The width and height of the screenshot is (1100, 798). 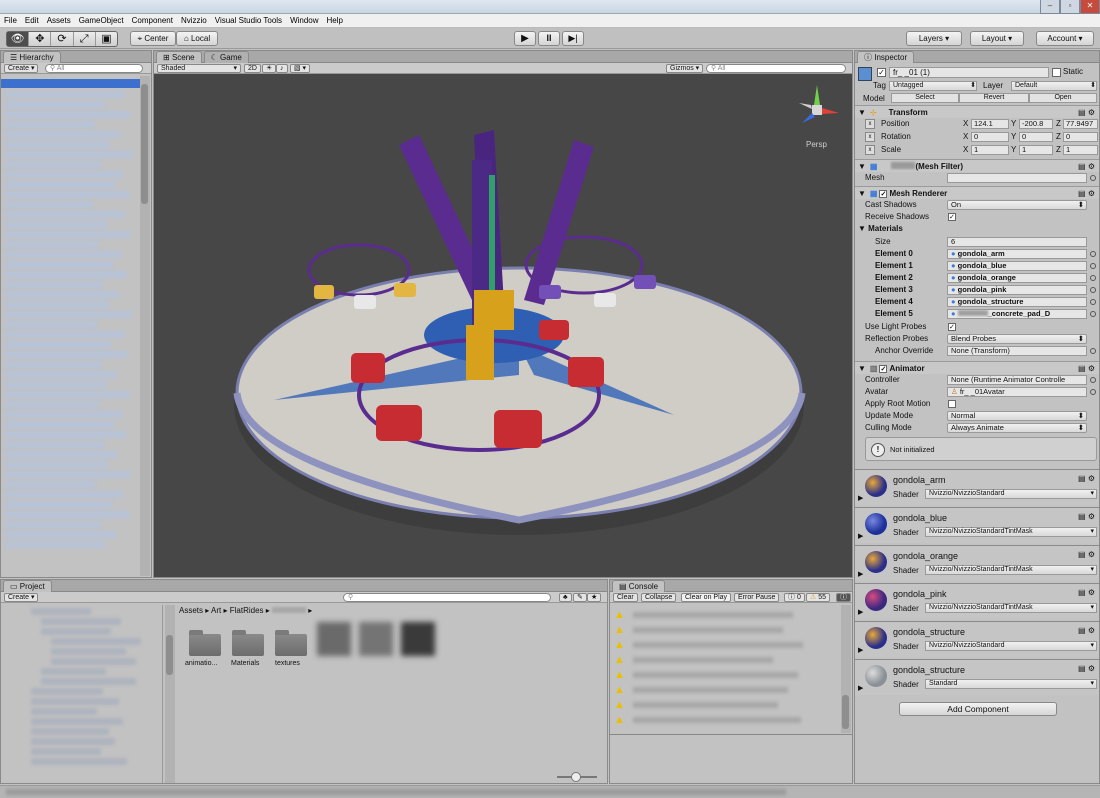 I want to click on menu-file: File, so click(x=10, y=21).